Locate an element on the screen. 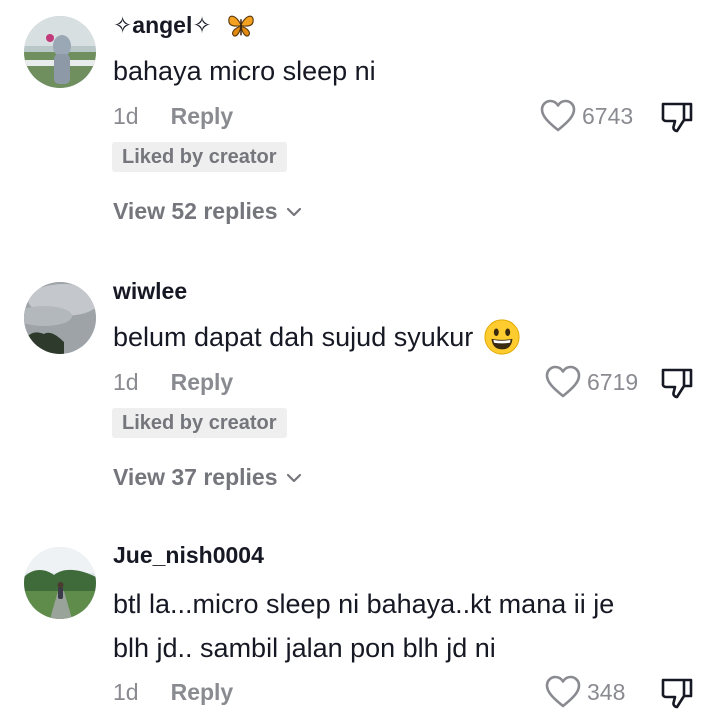  comment-username: Jue_nish0004 is located at coordinates (188, 555).